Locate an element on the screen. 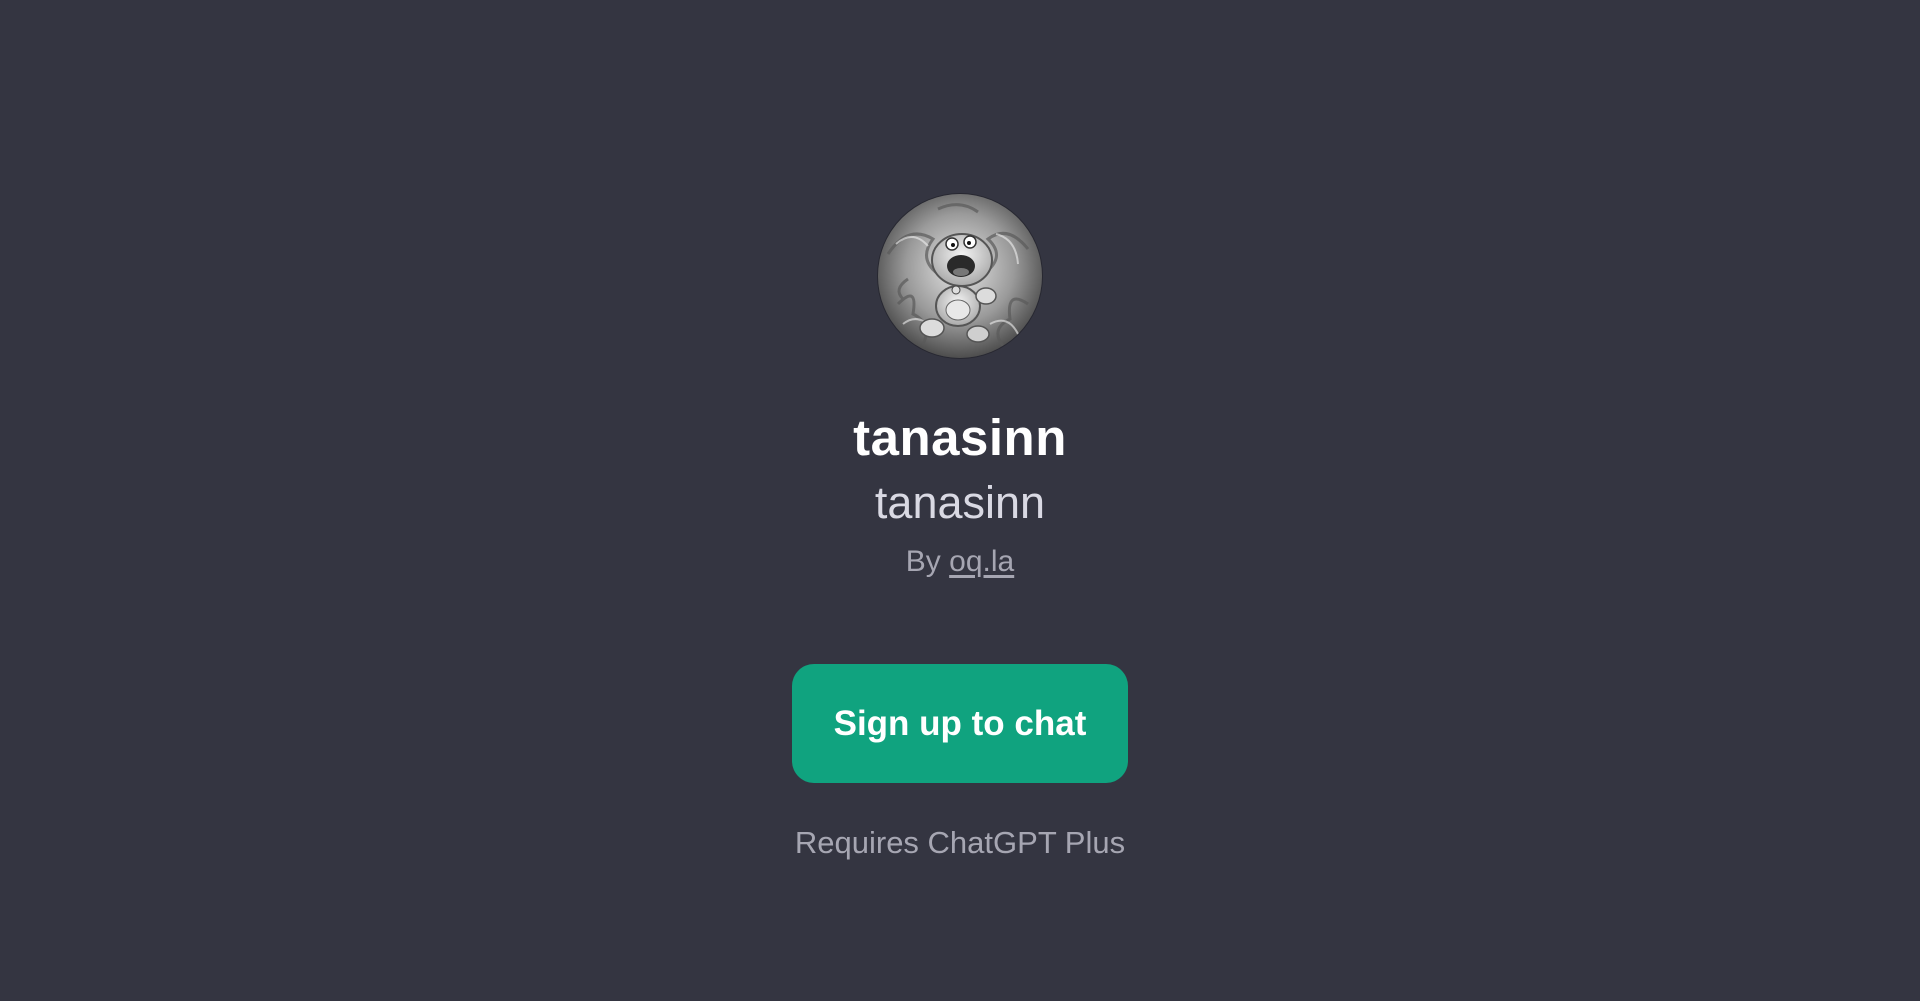  gpt-title: tanasinn is located at coordinates (960, 437).